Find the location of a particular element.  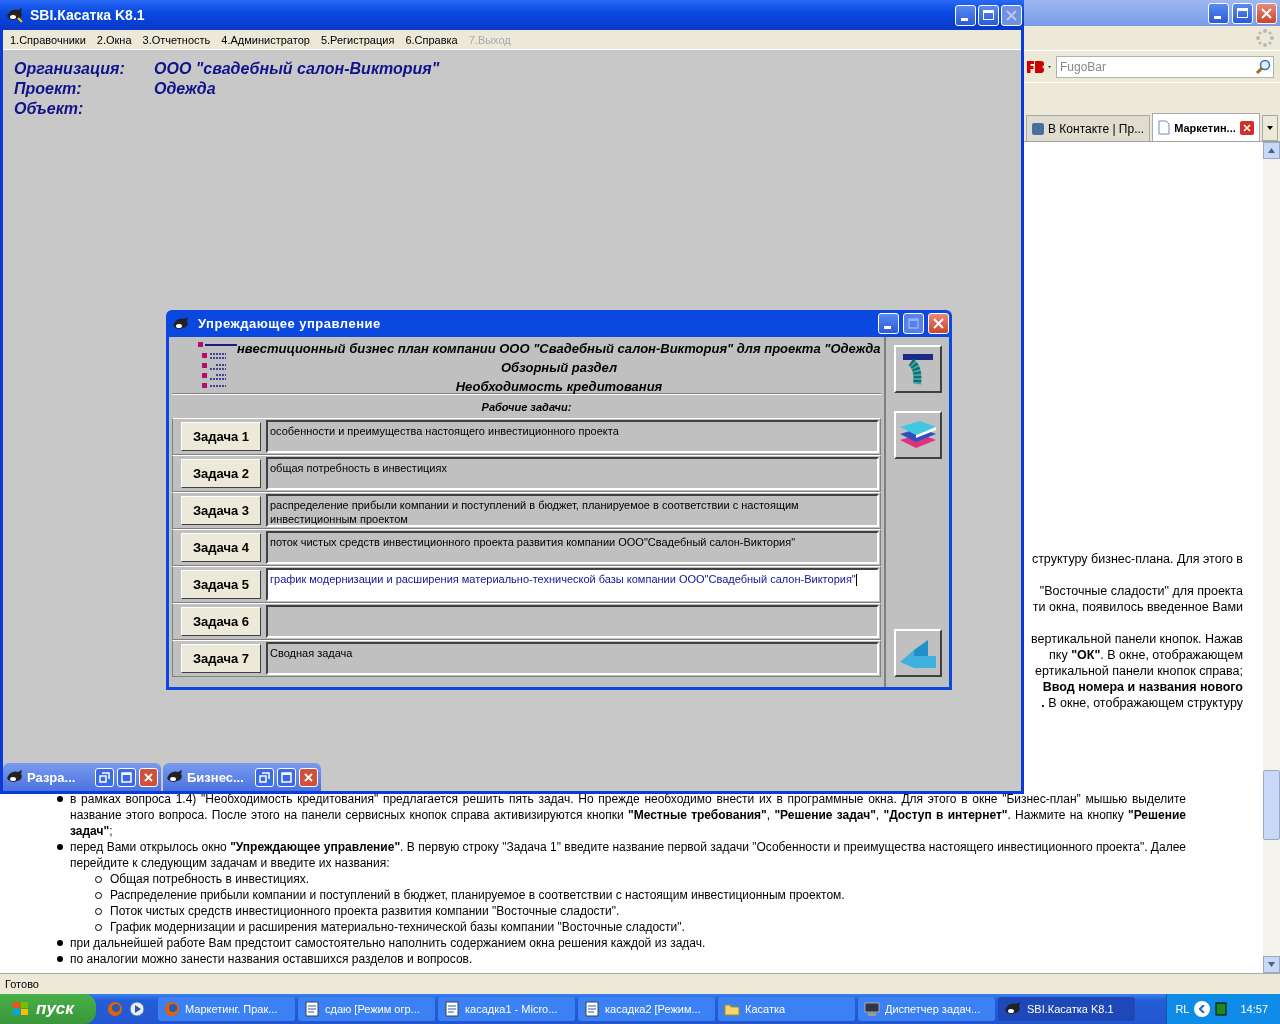

menu-item: 6.Справка is located at coordinates (431, 39).